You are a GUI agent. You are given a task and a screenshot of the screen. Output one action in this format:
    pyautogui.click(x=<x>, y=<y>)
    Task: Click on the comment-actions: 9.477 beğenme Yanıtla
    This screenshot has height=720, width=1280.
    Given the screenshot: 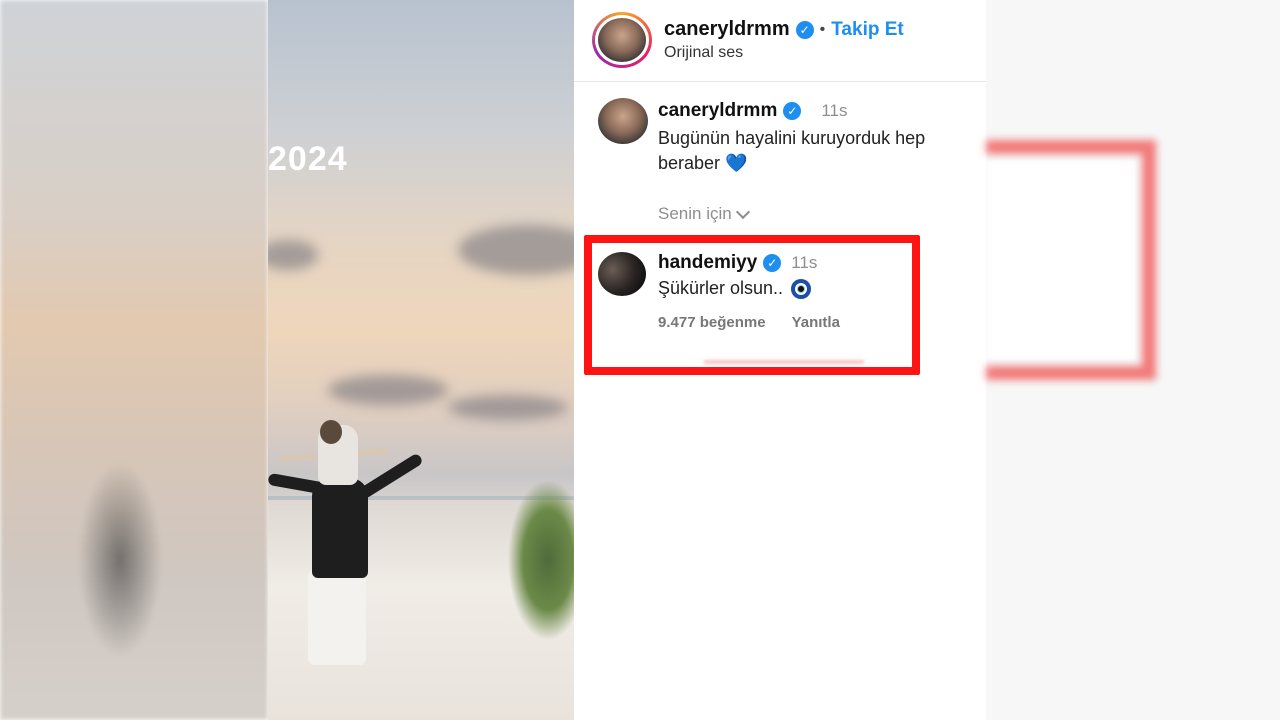 What is the action you would take?
    pyautogui.click(x=749, y=322)
    